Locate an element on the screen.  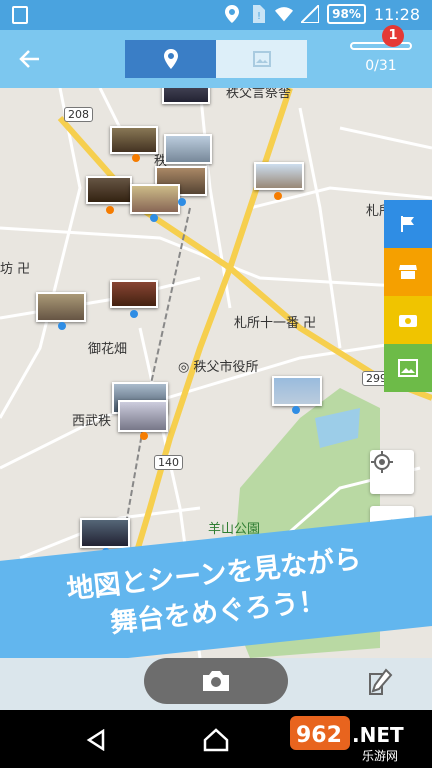
back-button is located at coordinates (30, 59).